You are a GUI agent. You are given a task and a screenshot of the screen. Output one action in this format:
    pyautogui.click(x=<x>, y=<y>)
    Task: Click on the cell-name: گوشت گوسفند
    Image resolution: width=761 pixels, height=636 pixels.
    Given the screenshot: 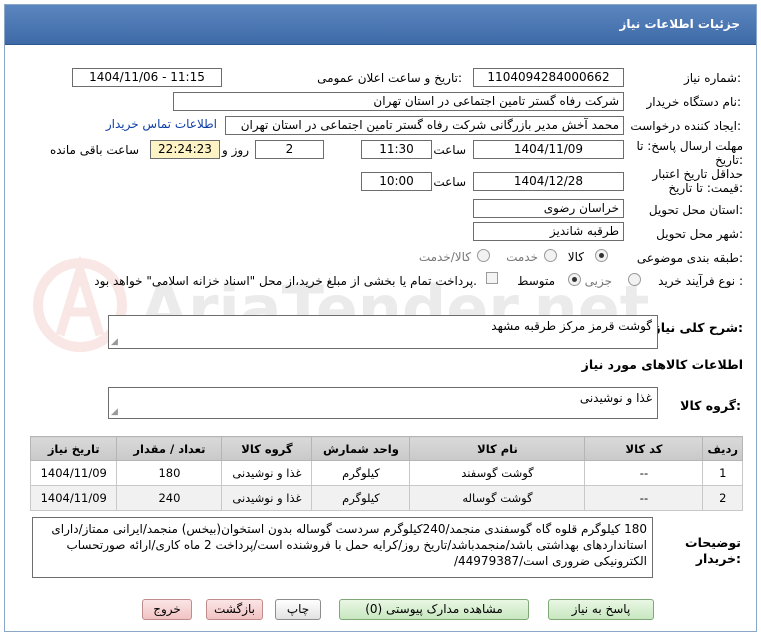 What is the action you would take?
    pyautogui.click(x=497, y=473)
    